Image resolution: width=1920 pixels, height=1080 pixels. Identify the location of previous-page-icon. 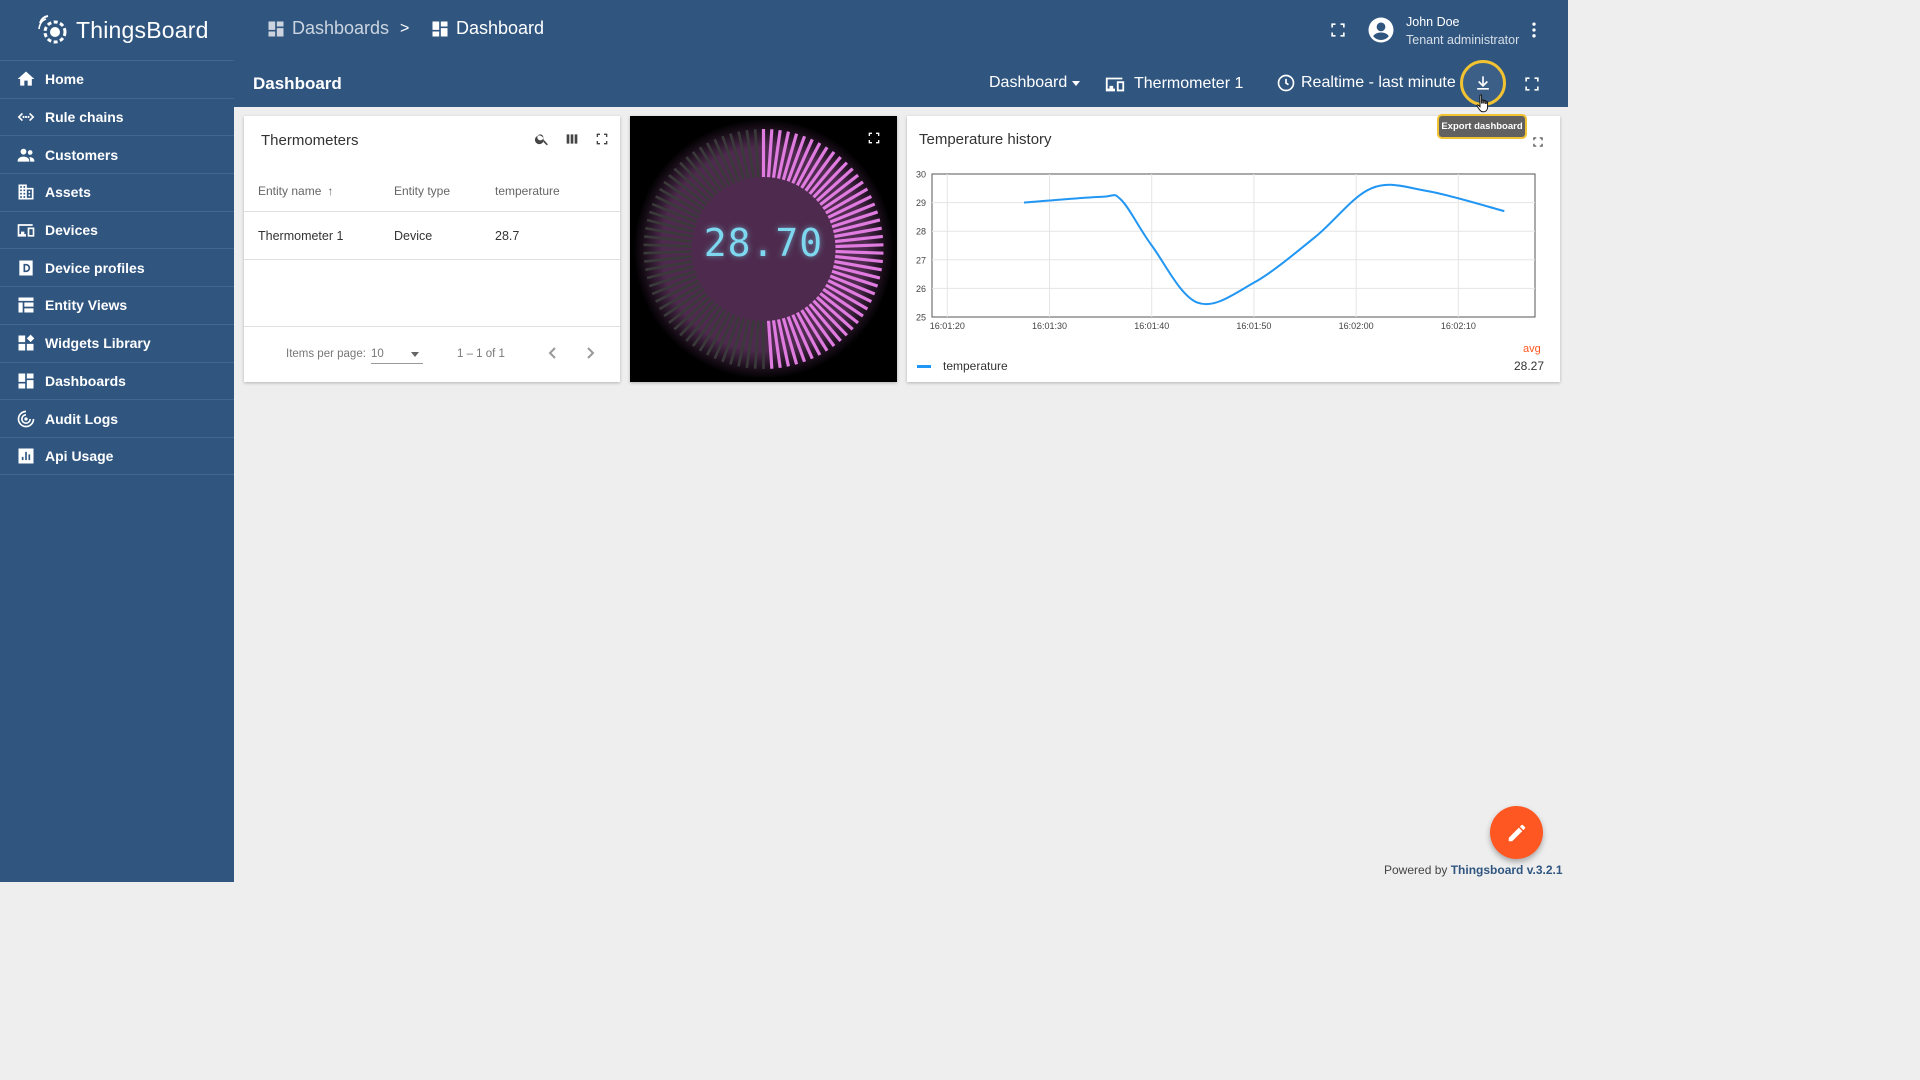
(553, 353).